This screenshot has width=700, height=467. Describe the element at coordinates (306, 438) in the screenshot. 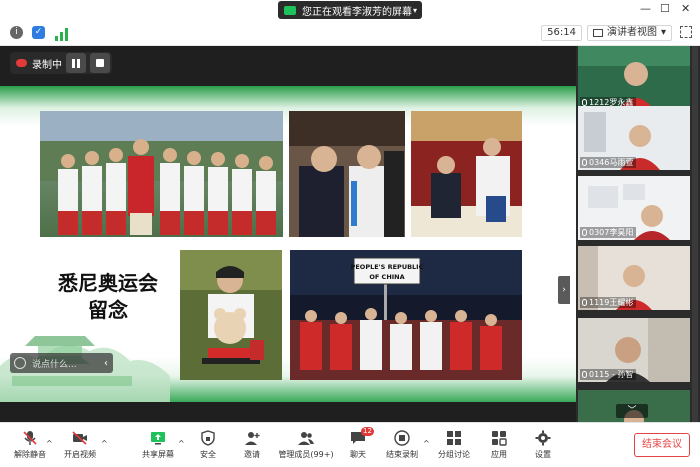

I see `participants-icon` at that location.